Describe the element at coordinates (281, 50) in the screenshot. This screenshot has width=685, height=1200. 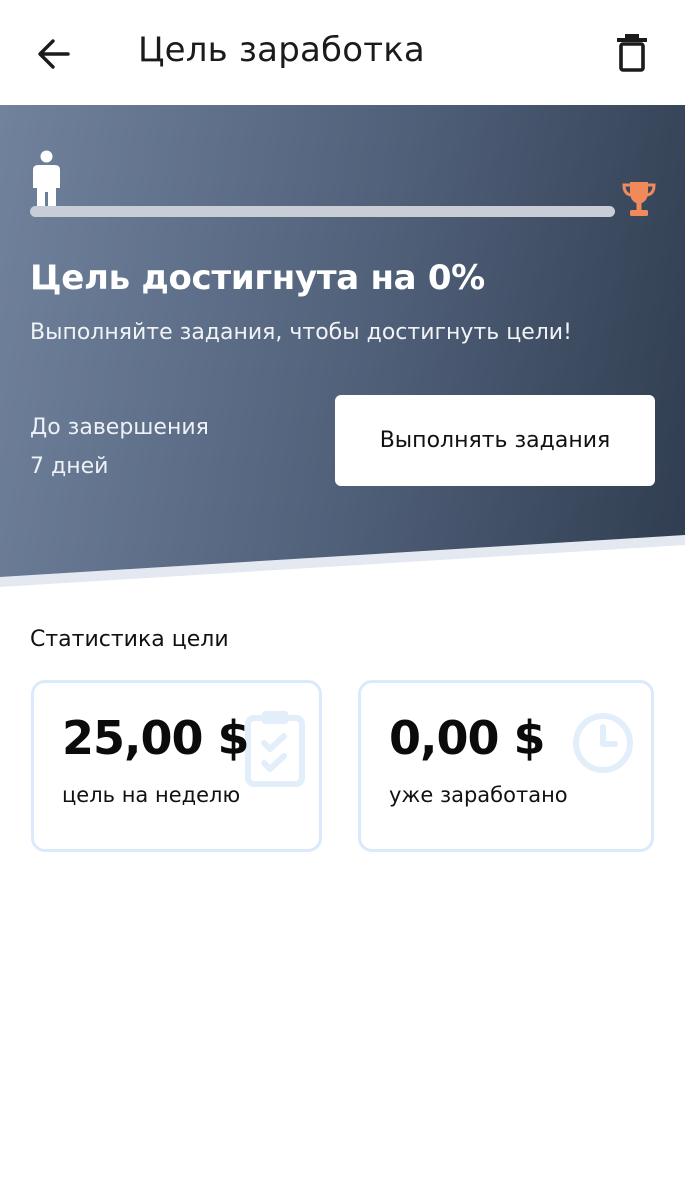
I see `page-title: Цель заработка` at that location.